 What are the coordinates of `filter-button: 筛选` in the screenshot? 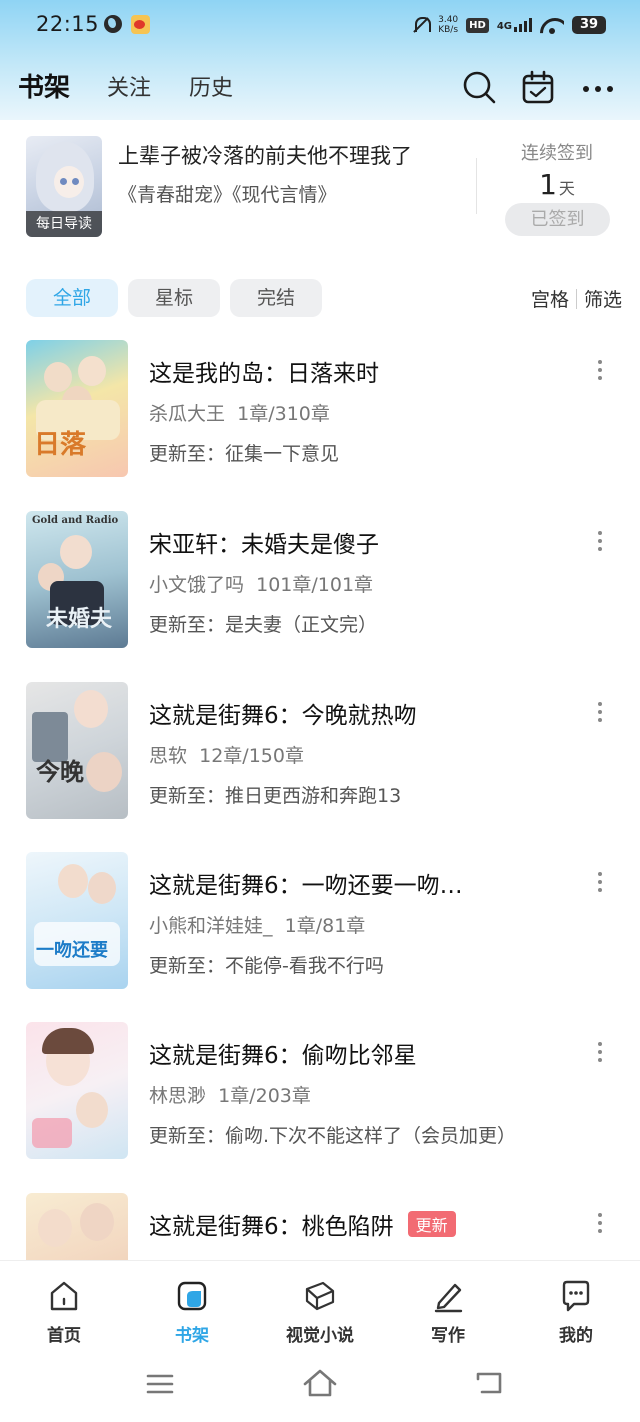 It's located at (603, 298).